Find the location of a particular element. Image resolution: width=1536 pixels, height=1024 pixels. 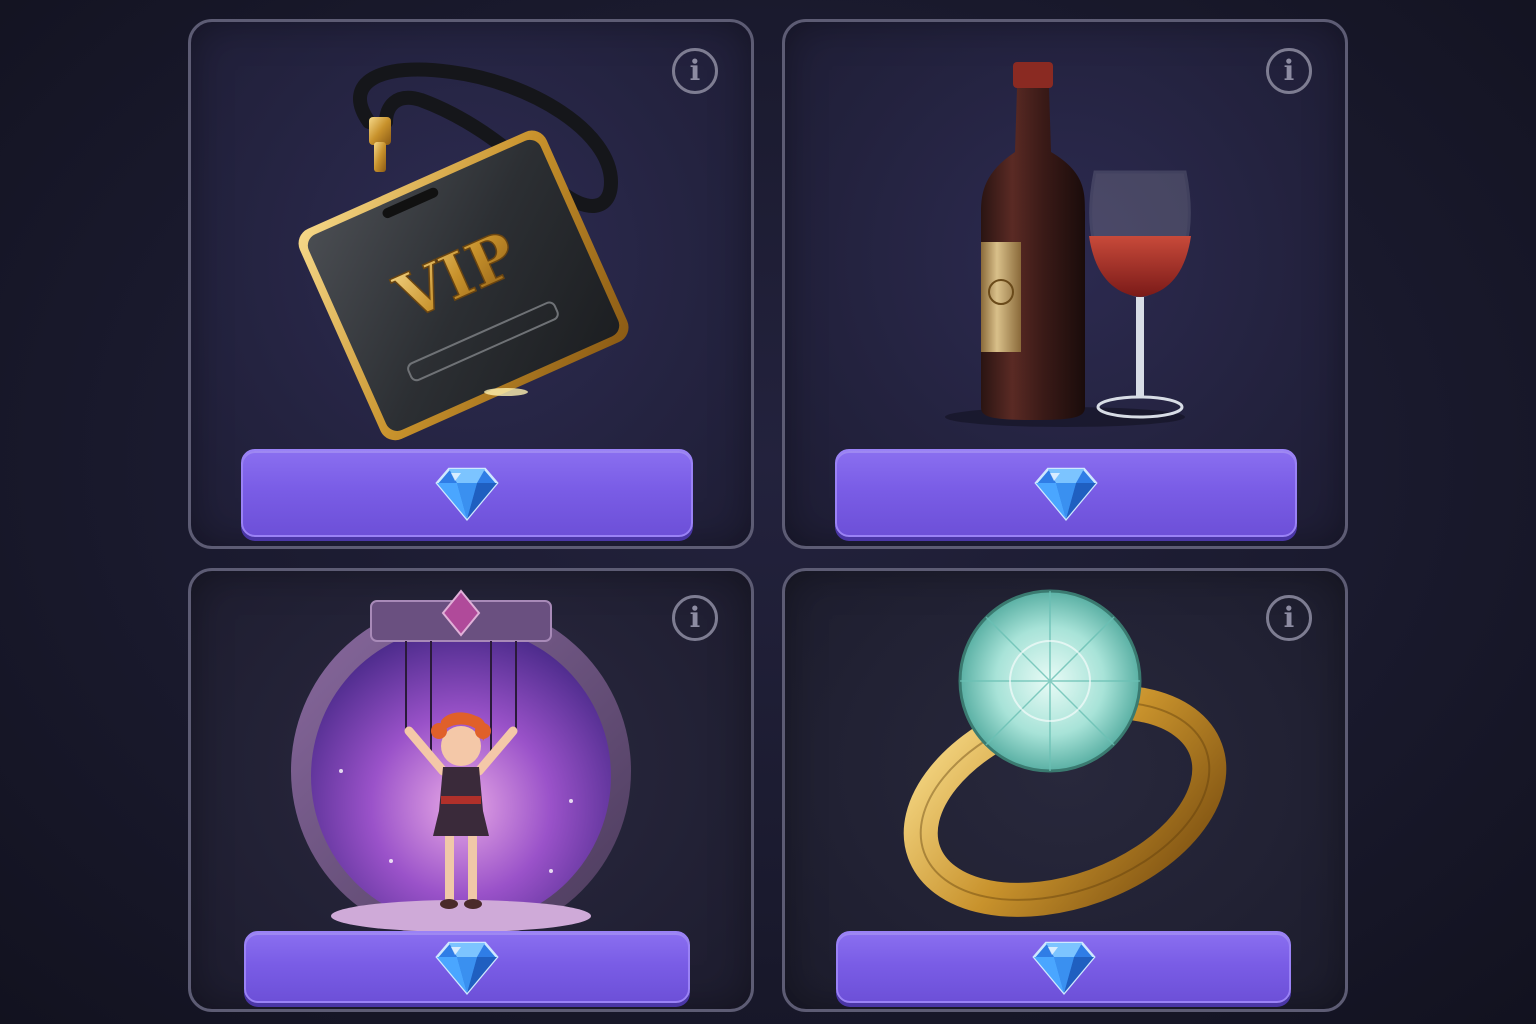

buy-button-wine is located at coordinates (1066, 493).